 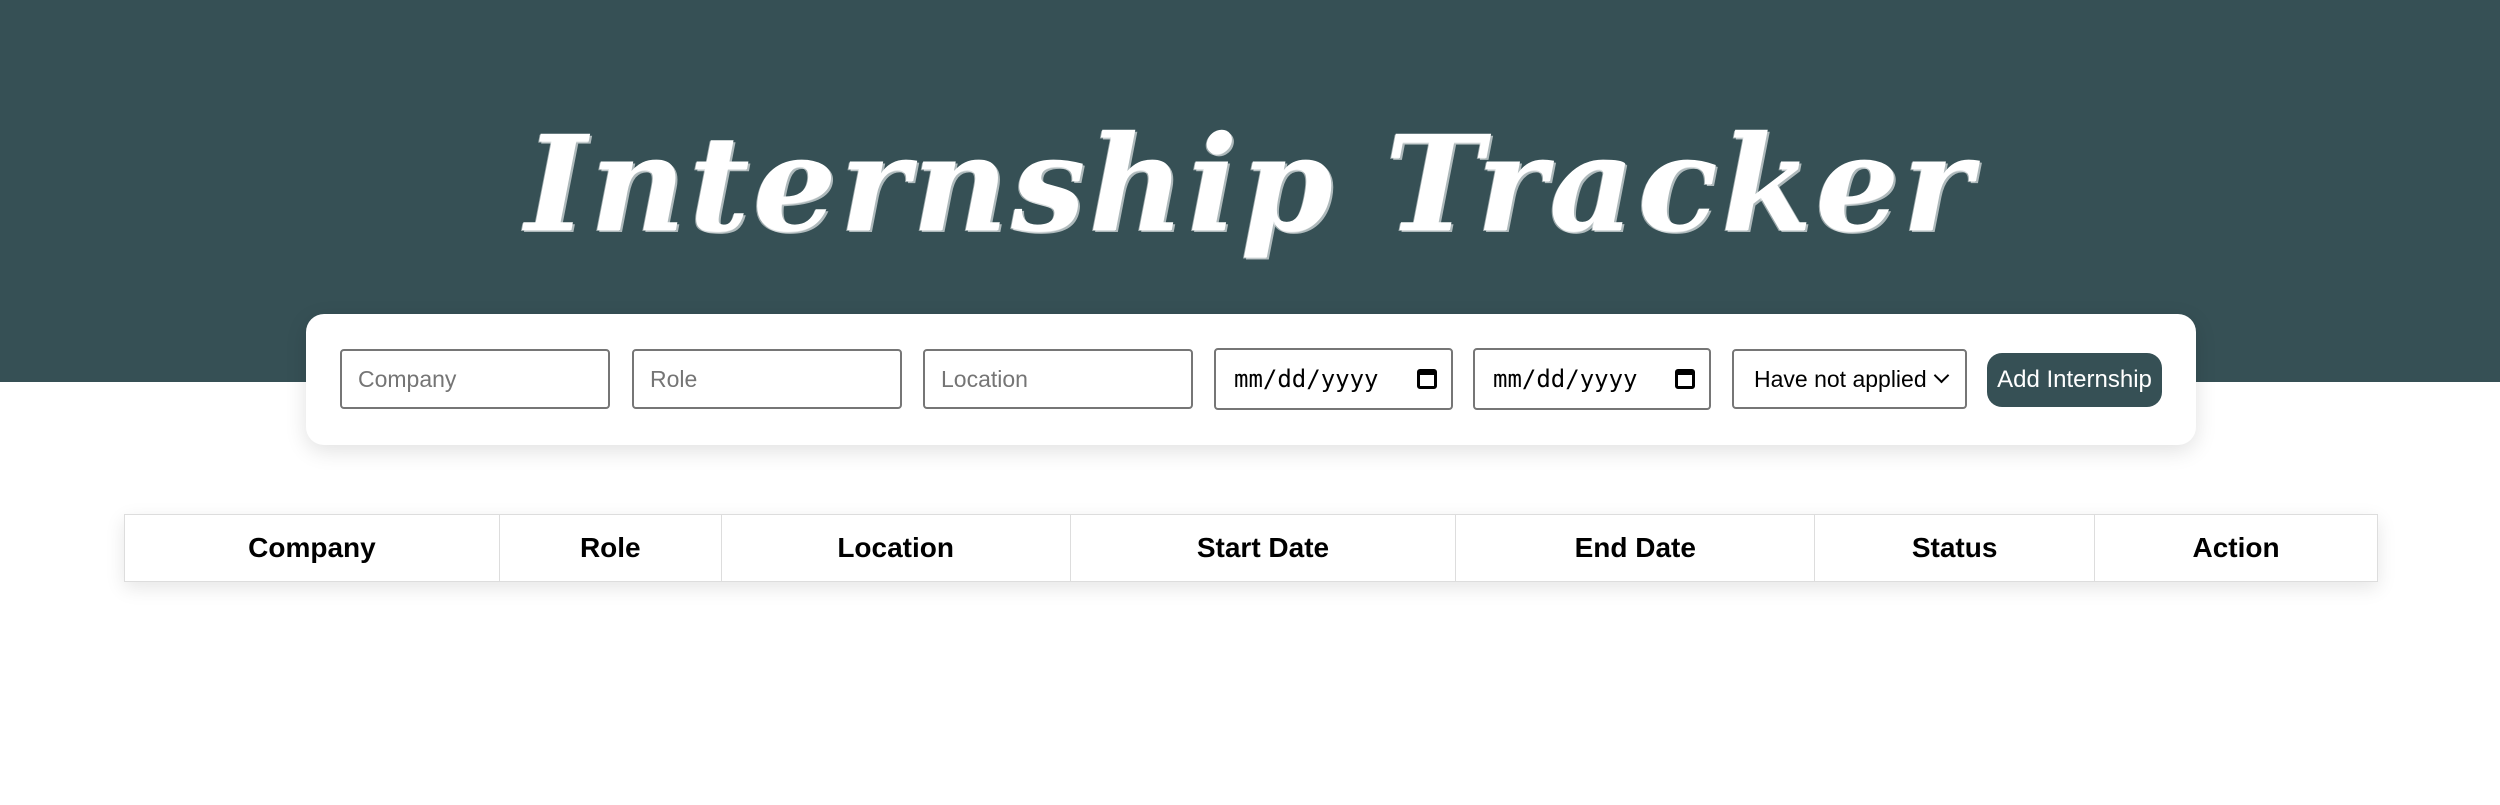 I want to click on column-header-end-date: End Date, so click(x=1635, y=548).